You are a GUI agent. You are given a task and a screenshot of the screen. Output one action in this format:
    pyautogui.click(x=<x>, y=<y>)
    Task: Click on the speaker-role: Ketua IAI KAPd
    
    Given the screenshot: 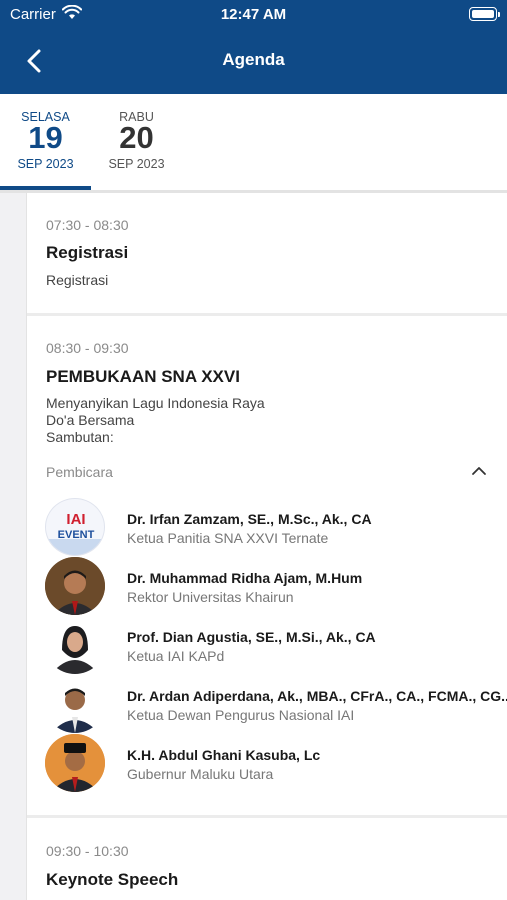 What is the action you would take?
    pyautogui.click(x=176, y=656)
    